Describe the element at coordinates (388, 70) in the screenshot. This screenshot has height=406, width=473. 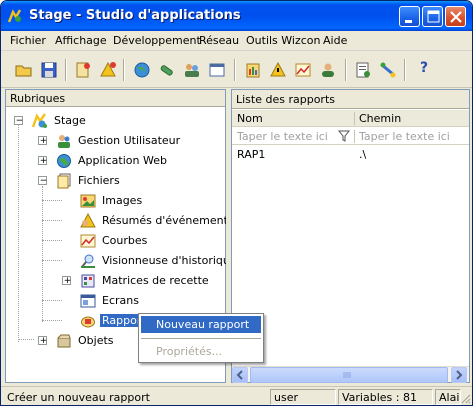
I see `network-icon` at that location.